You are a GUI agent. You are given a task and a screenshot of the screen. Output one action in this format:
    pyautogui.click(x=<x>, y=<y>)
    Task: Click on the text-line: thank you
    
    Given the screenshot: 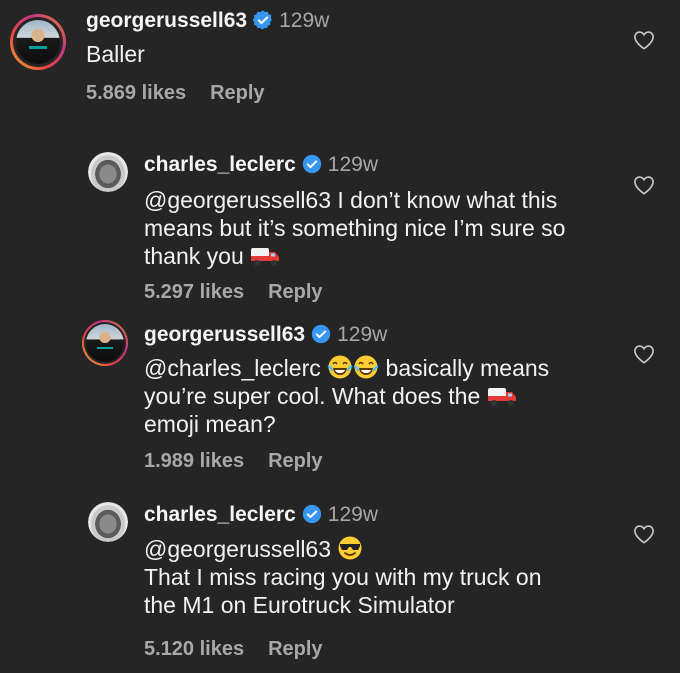 What is the action you would take?
    pyautogui.click(x=194, y=256)
    